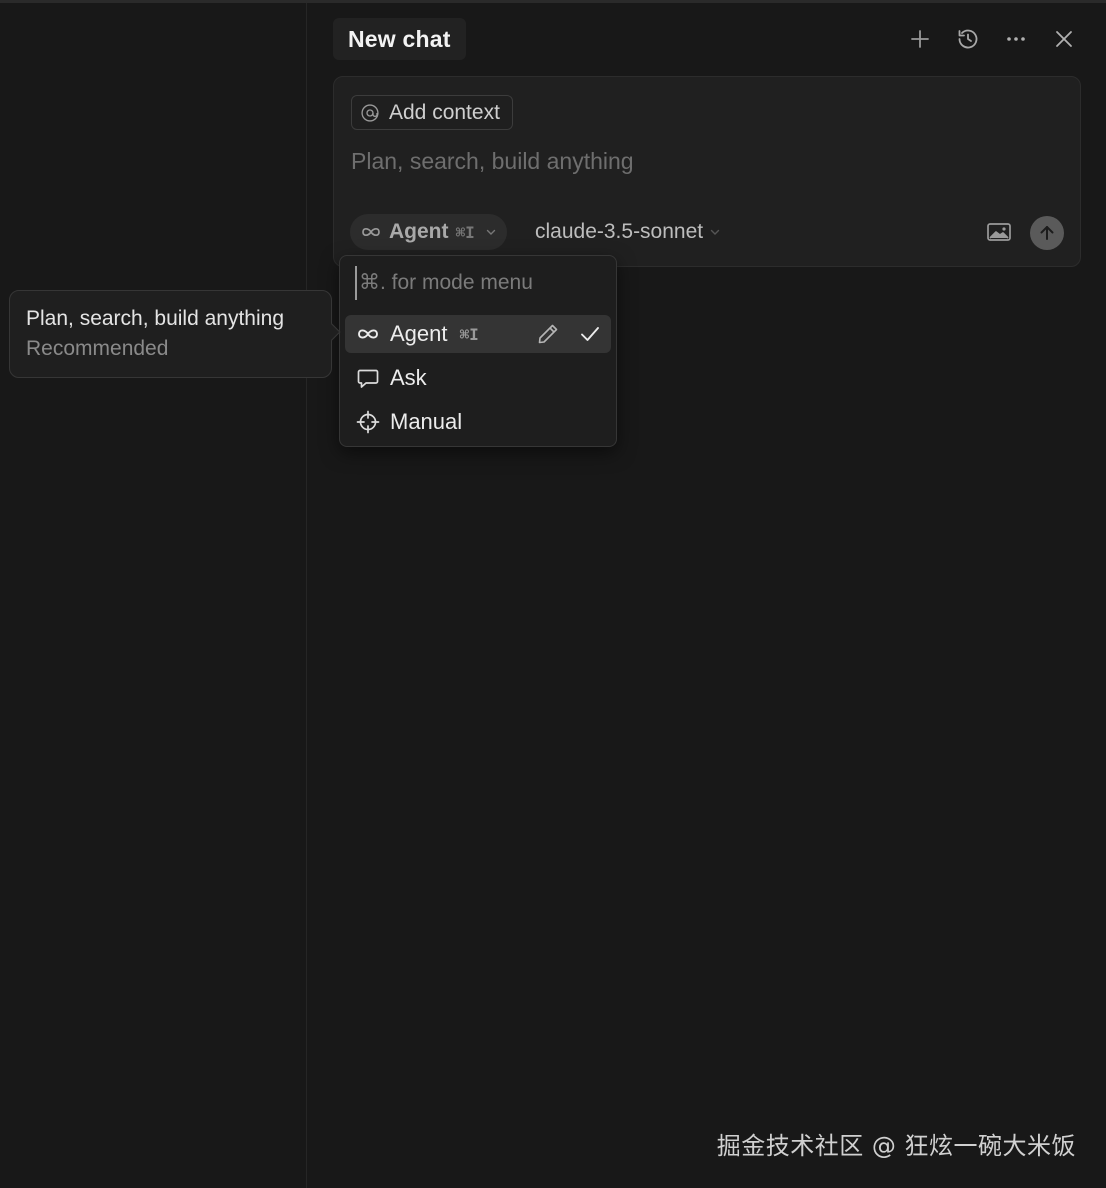  I want to click on close-icon, so click(1064, 39).